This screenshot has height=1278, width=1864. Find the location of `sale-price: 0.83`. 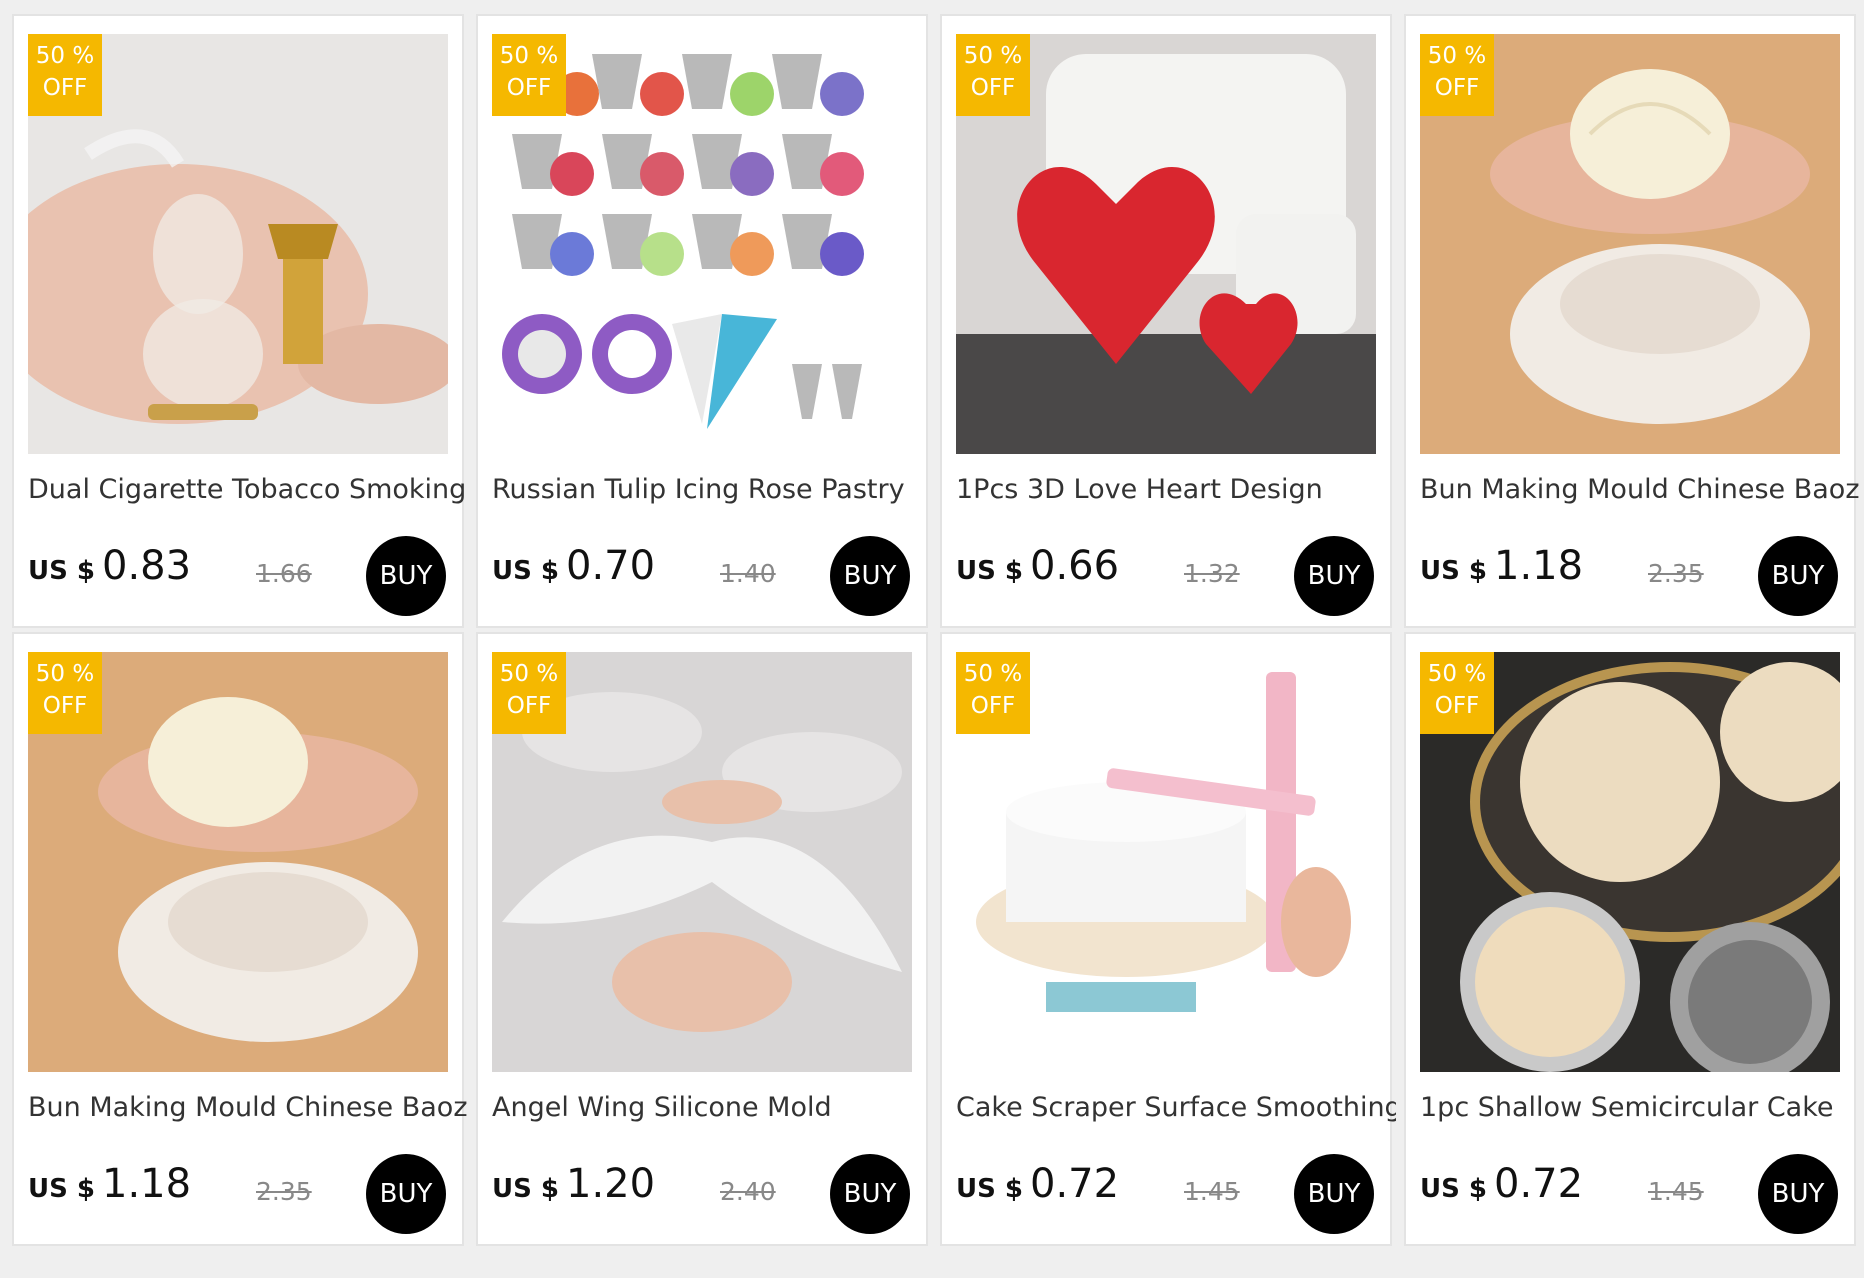

sale-price: 0.83 is located at coordinates (147, 566).